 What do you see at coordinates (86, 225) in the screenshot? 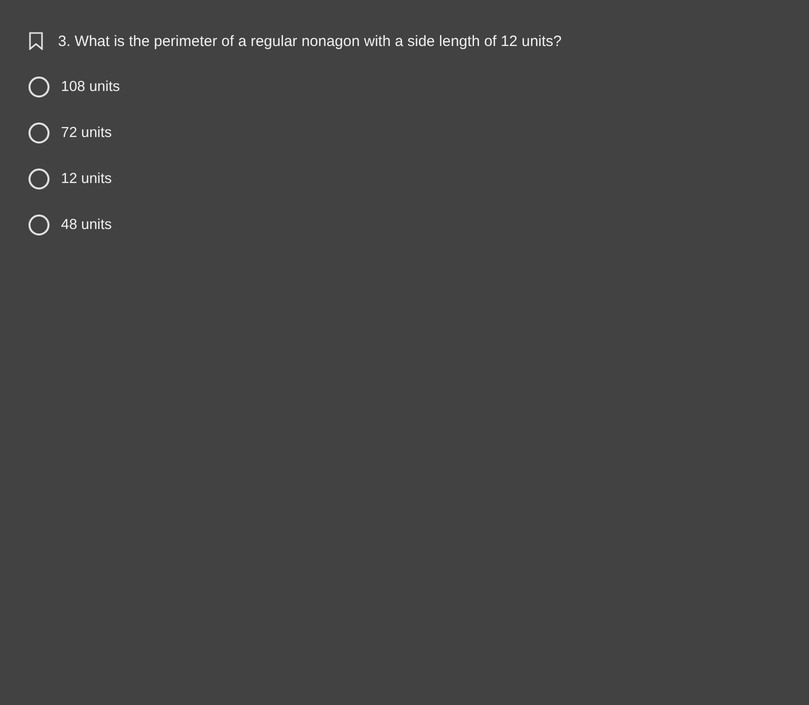
I see `option-label: 48 units` at bounding box center [86, 225].